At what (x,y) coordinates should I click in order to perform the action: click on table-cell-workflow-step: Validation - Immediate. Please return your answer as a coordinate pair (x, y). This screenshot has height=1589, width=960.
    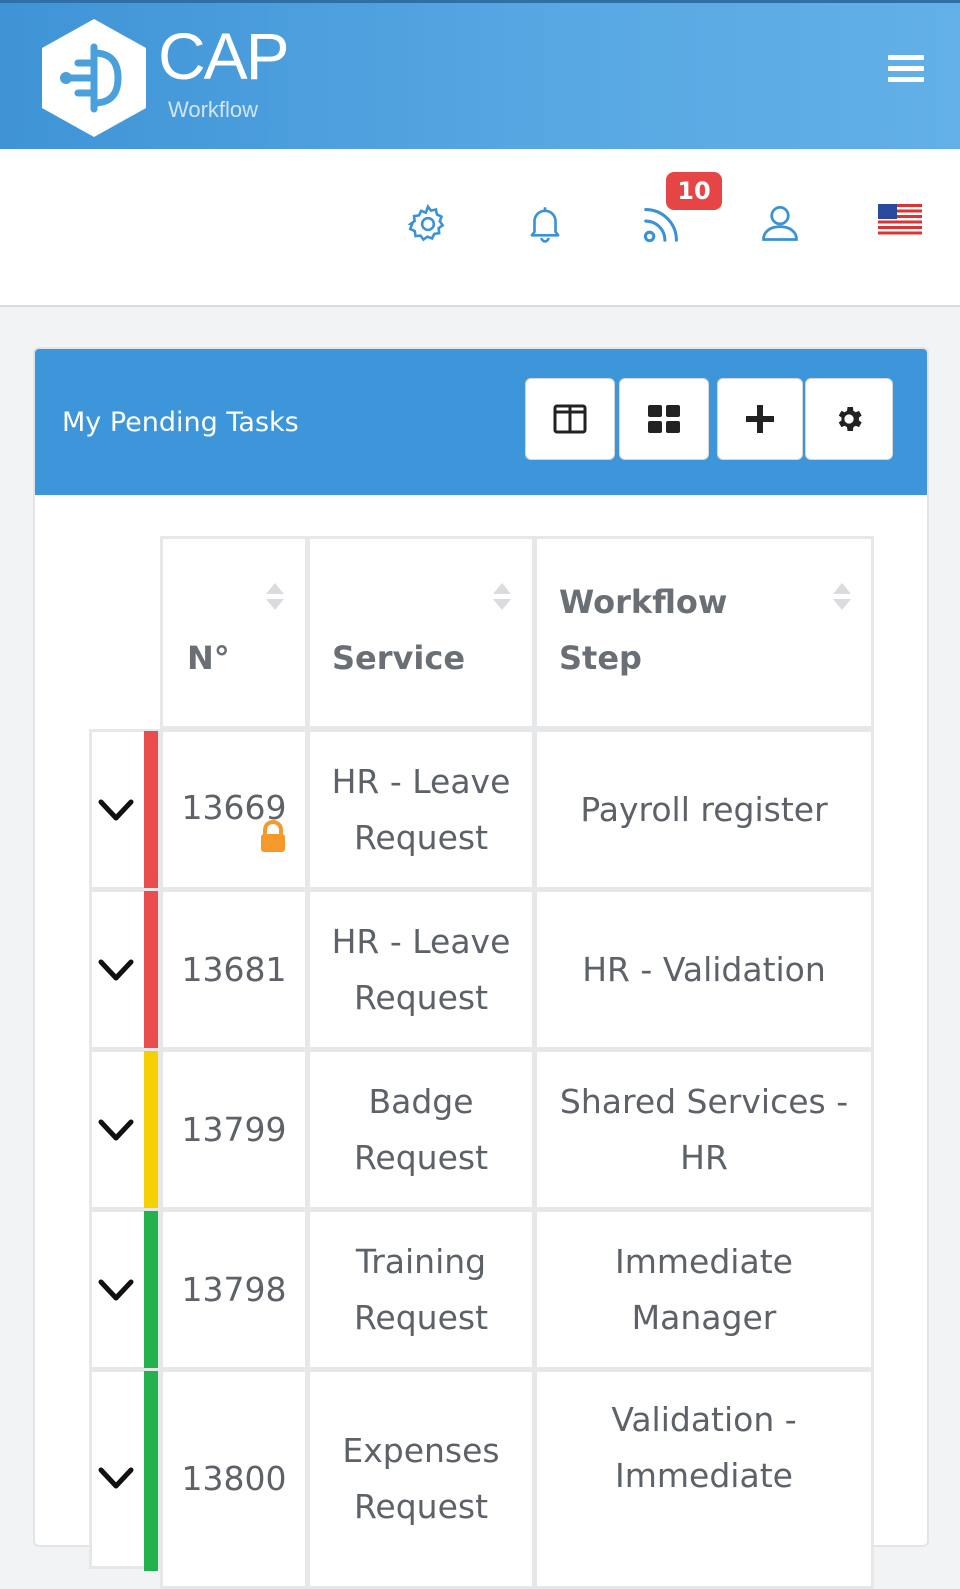
    Looking at the image, I should click on (704, 1479).